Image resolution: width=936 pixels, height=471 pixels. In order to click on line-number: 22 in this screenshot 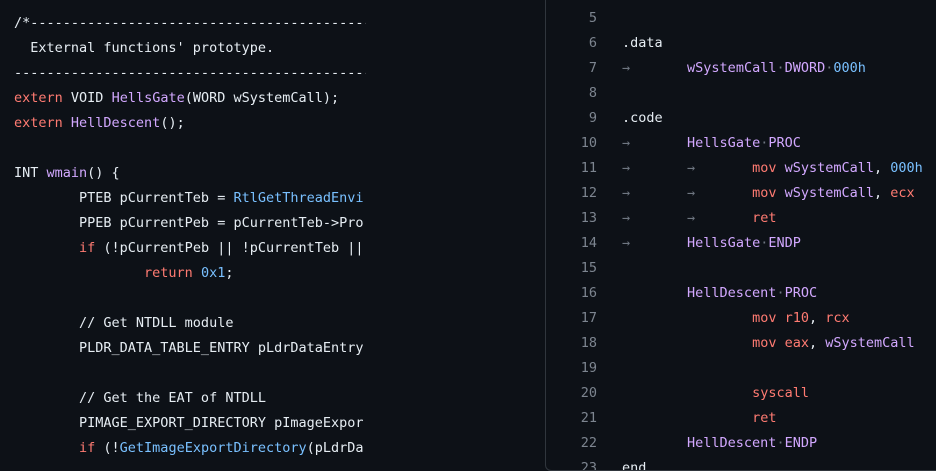, I will do `click(588, 443)`.